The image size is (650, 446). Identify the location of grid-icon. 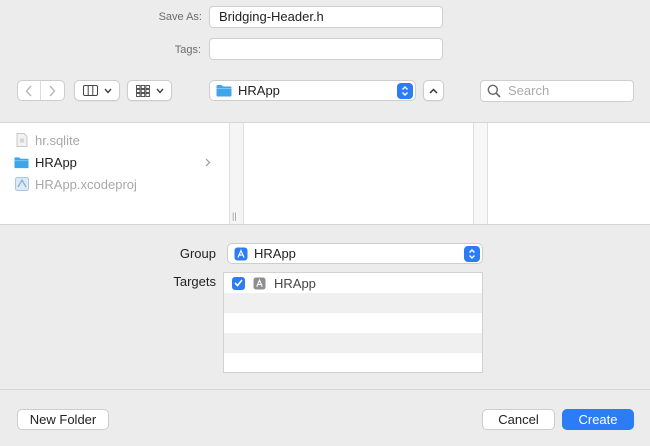
(142, 90).